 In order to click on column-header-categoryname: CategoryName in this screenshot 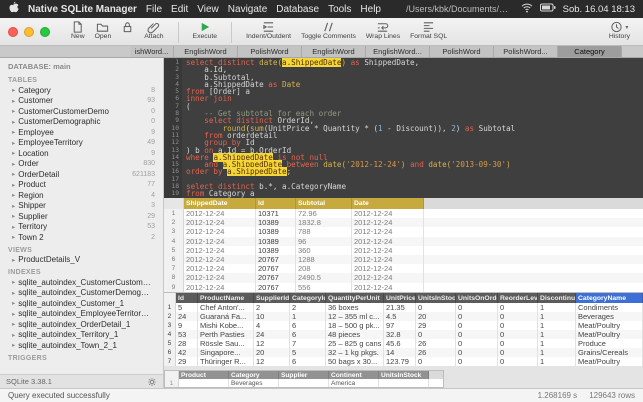, I will do `click(609, 298)`.